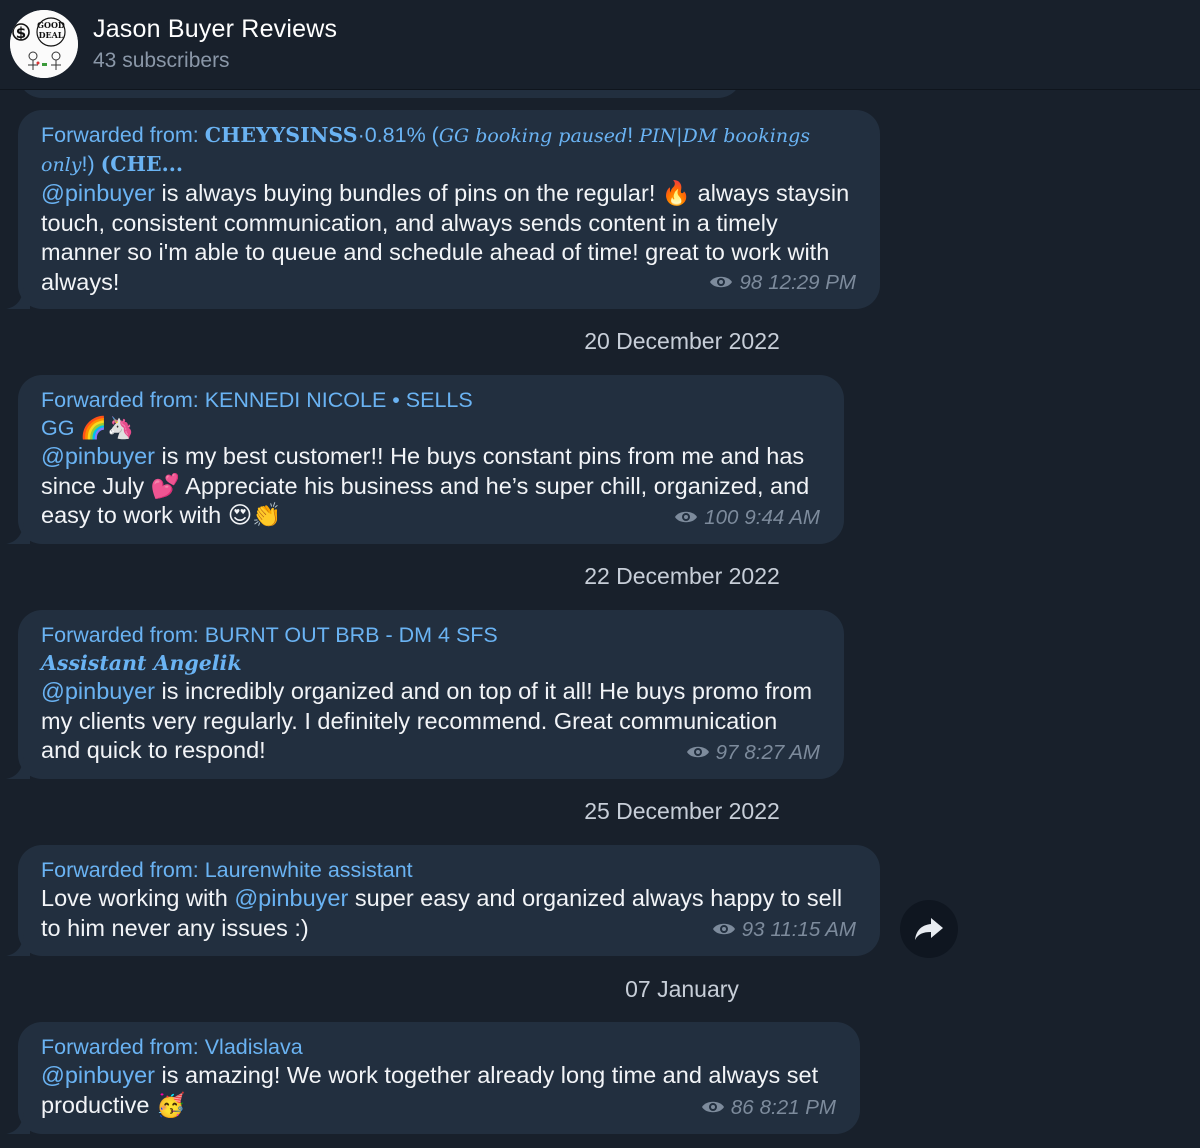 The image size is (1200, 1148). I want to click on message-meta: 100 9:44 AM, so click(747, 518).